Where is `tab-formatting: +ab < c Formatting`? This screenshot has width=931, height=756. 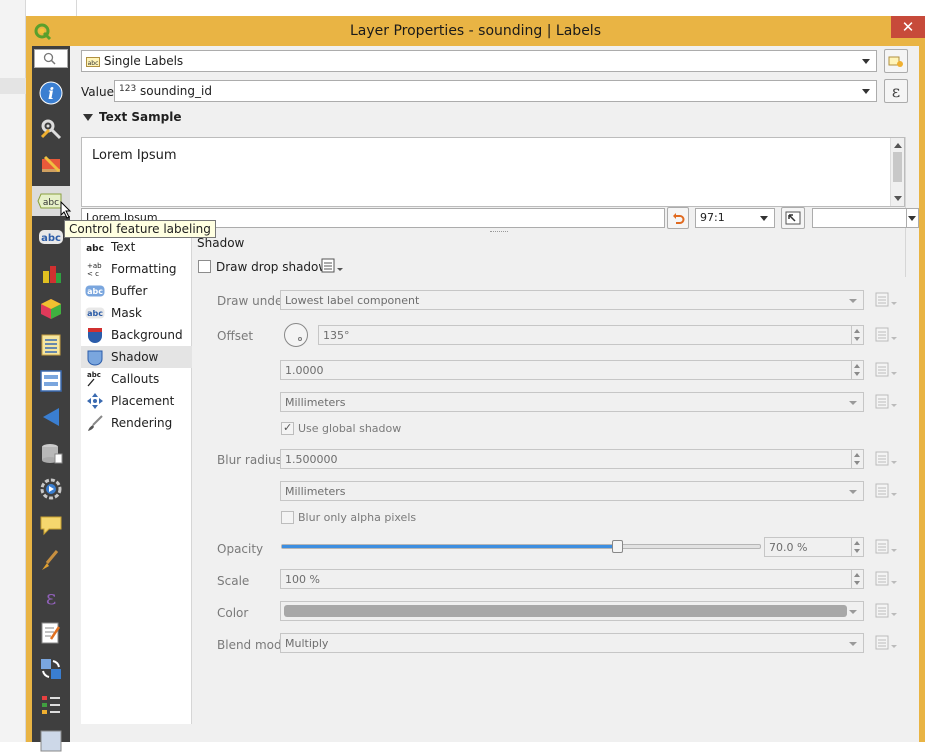
tab-formatting: +ab < c Formatting is located at coordinates (136, 269).